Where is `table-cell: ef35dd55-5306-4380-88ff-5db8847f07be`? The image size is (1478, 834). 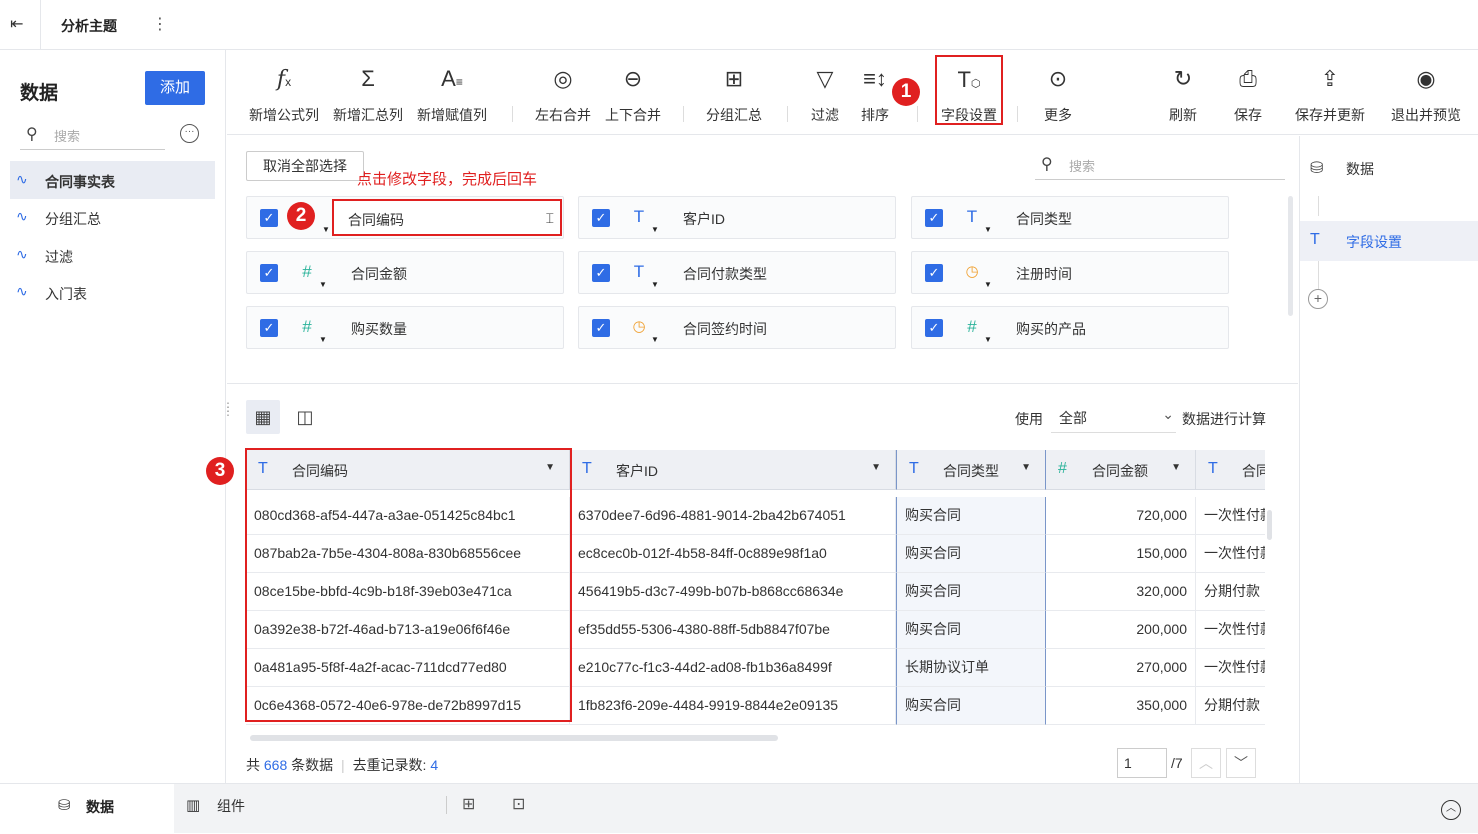 table-cell: ef35dd55-5306-4380-88ff-5db8847f07be is located at coordinates (733, 630).